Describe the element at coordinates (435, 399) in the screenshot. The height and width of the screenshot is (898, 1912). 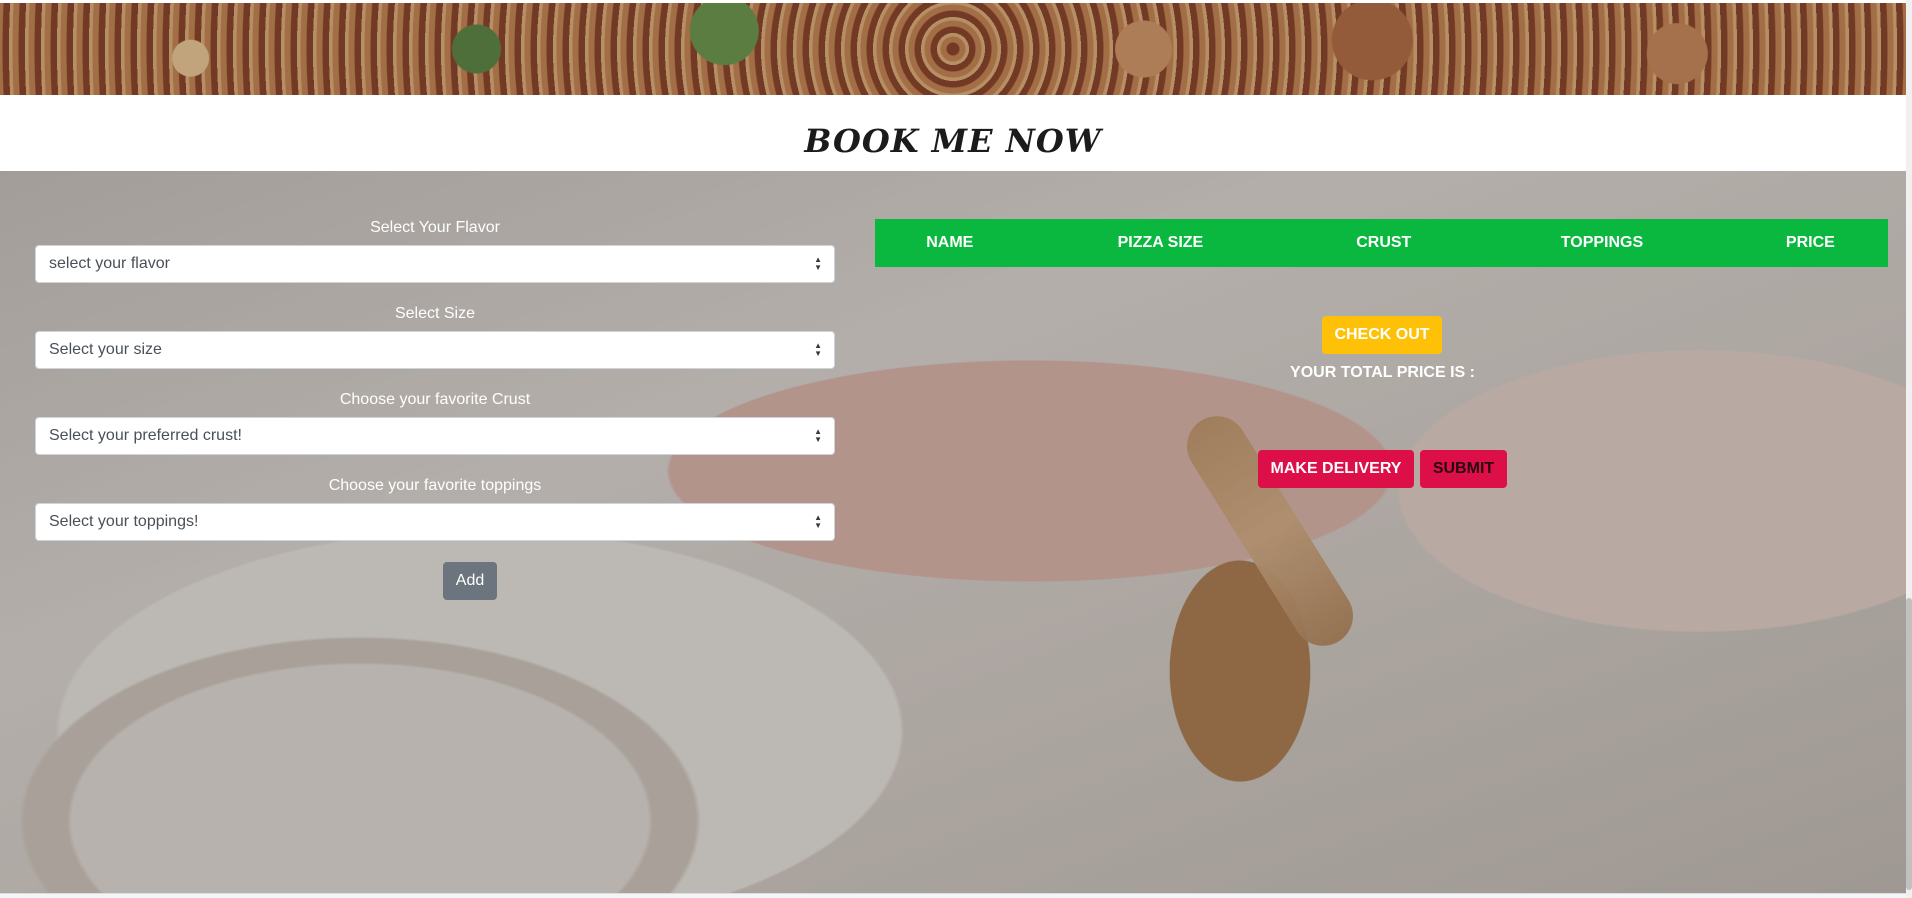
I see `crust-label: Choose your favorite Crust` at that location.